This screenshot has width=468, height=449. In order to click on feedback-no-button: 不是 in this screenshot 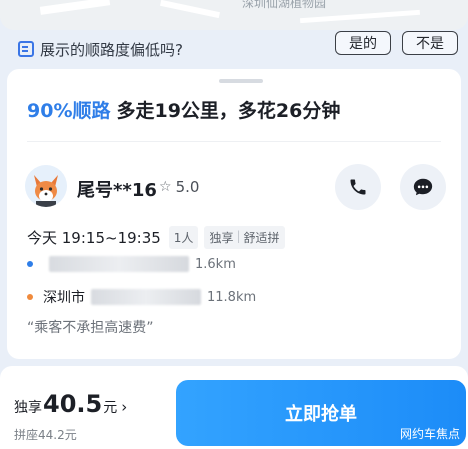, I will do `click(430, 43)`.